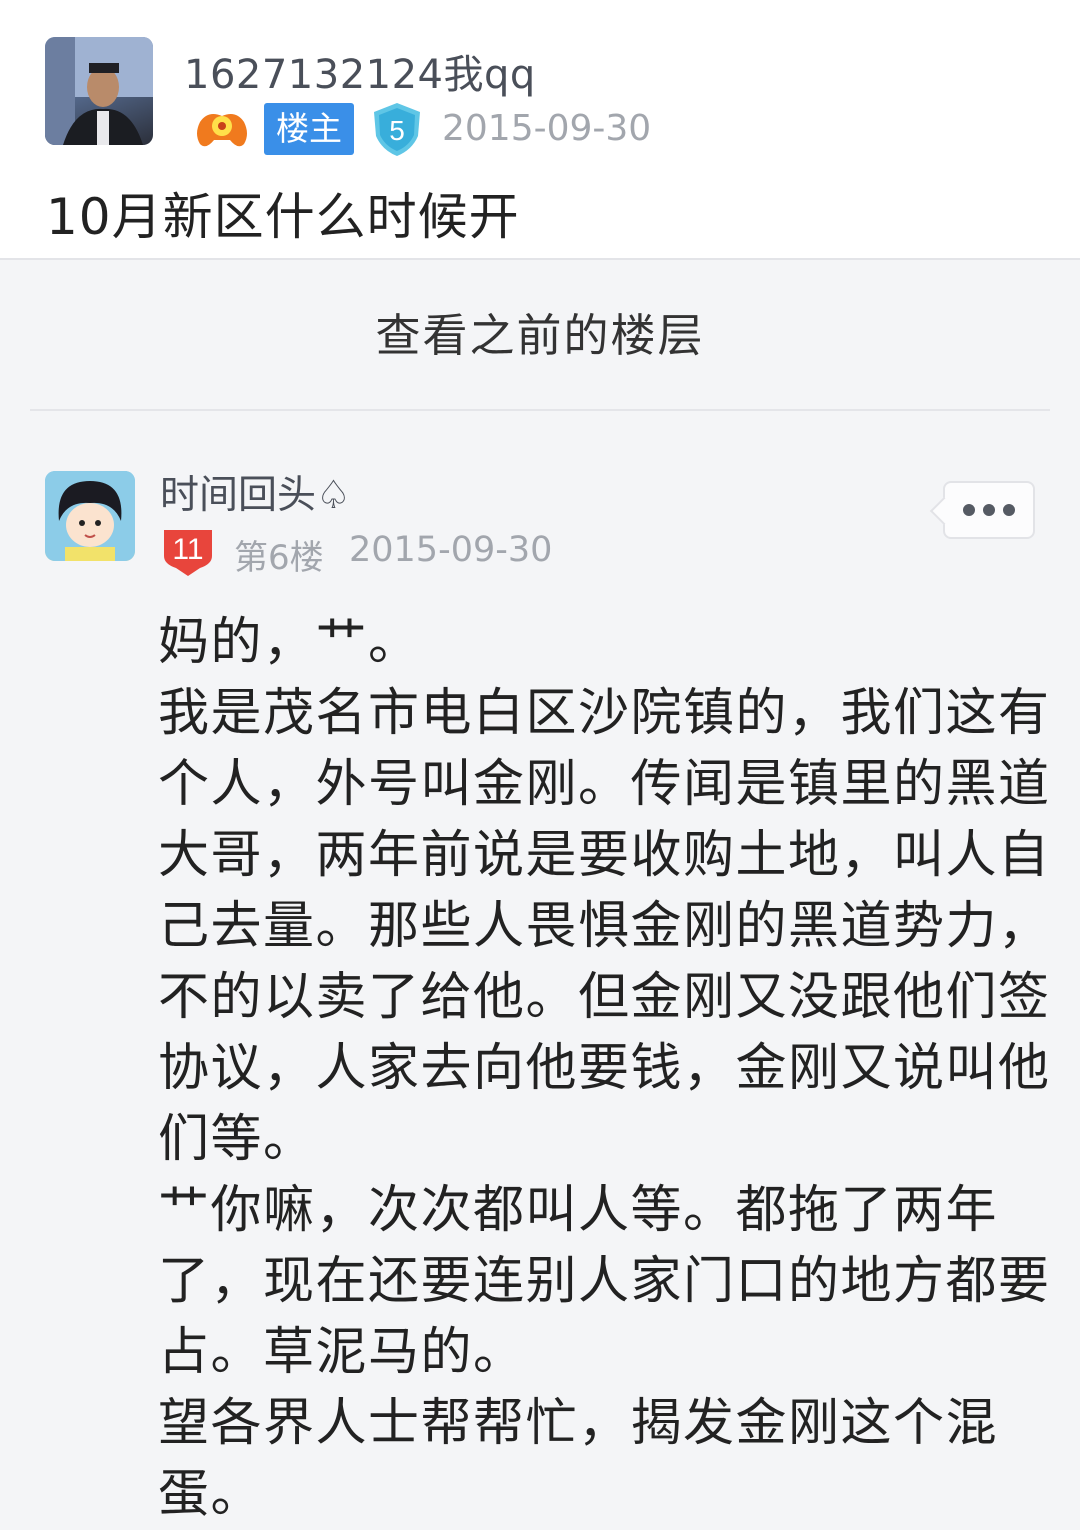  I want to click on level-shield-icon: 5, so click(397, 129).